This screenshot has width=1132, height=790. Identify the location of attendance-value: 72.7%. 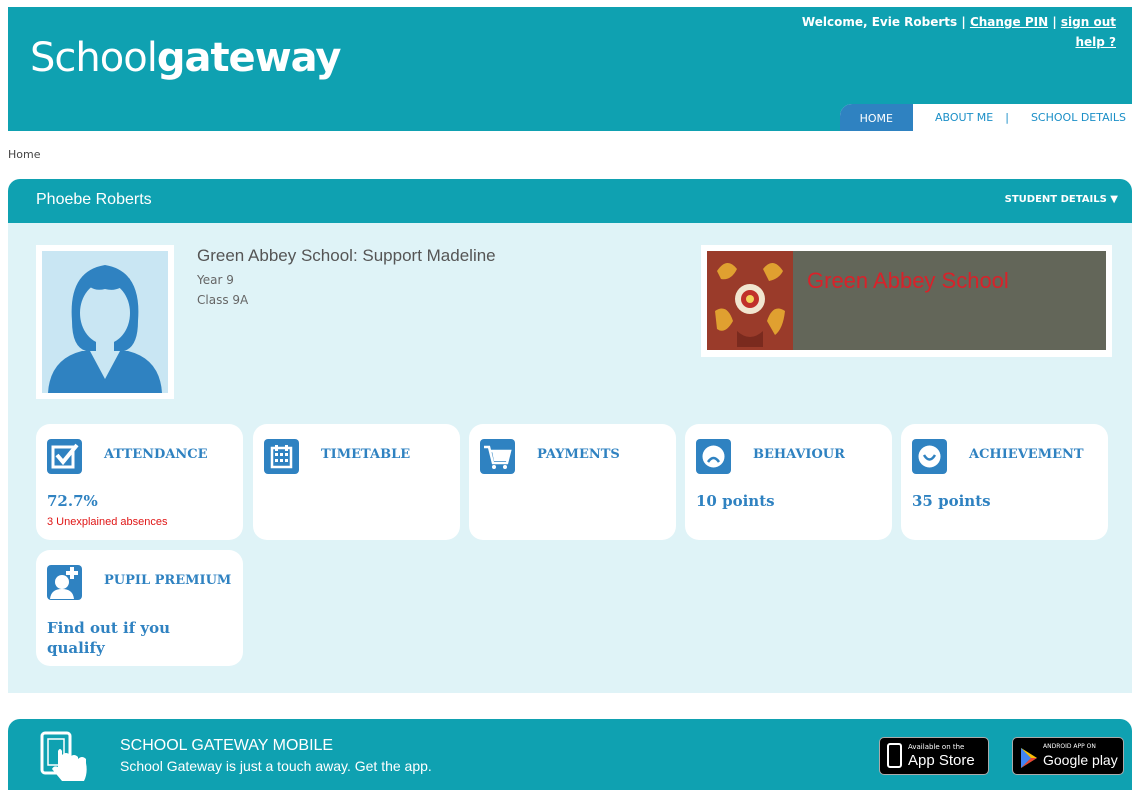
(72, 501).